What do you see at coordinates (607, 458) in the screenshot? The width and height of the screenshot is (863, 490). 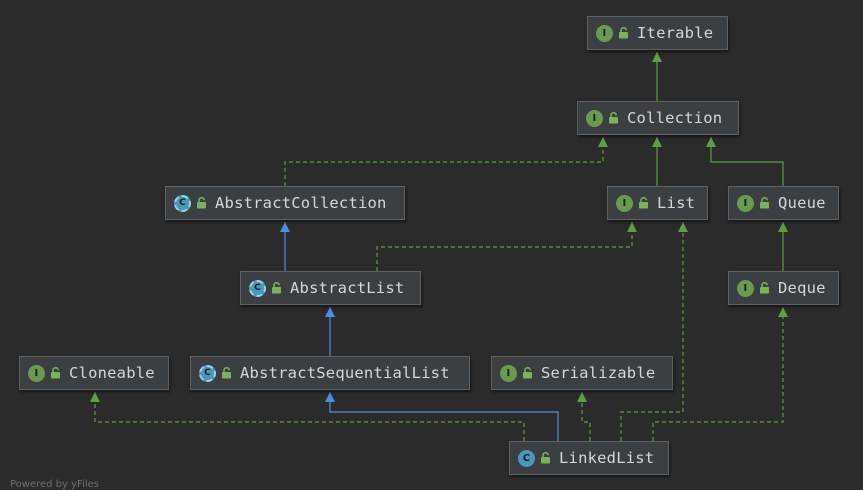 I see `node-label: LinkedList` at bounding box center [607, 458].